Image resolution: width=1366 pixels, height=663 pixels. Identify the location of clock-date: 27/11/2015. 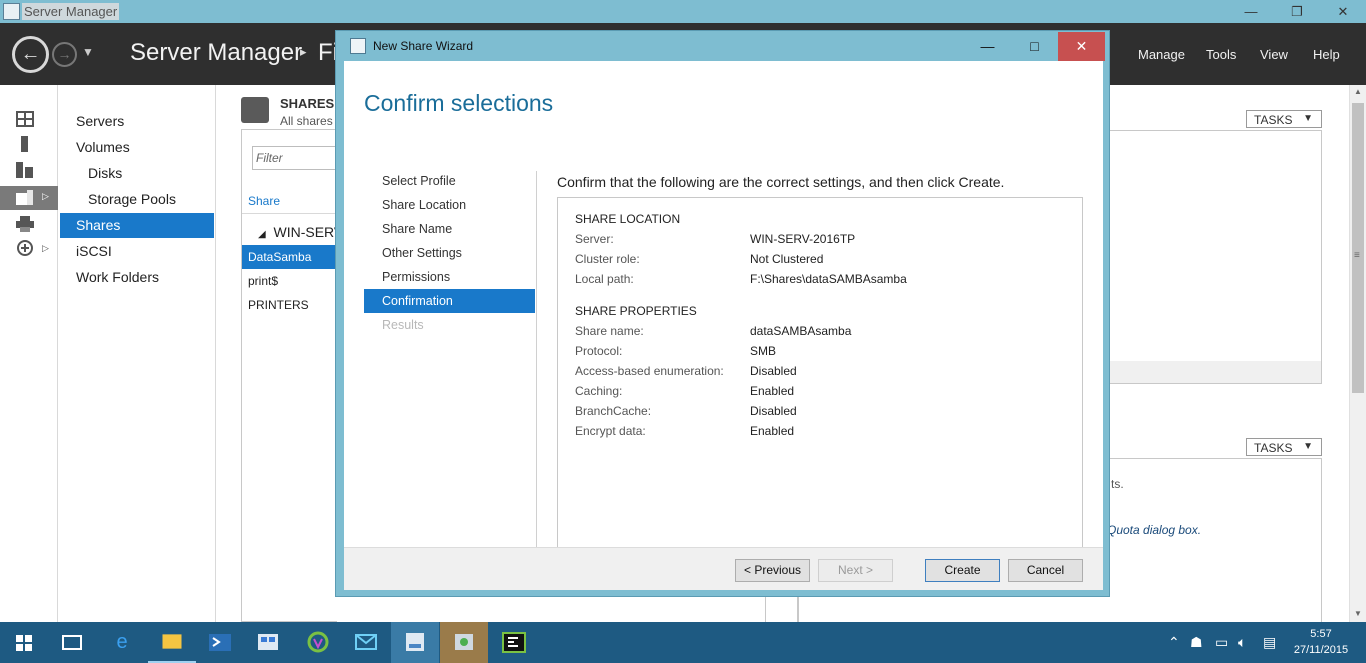
(1321, 650).